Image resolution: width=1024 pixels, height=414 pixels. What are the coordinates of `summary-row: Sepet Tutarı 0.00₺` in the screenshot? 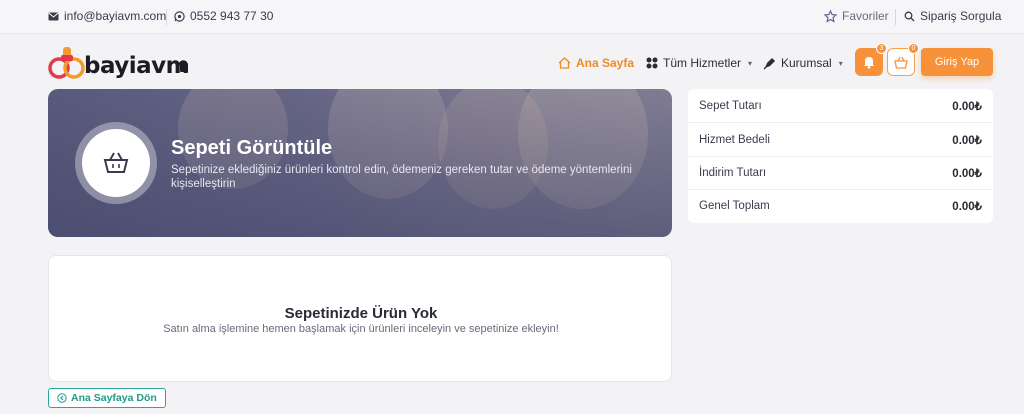 It's located at (840, 106).